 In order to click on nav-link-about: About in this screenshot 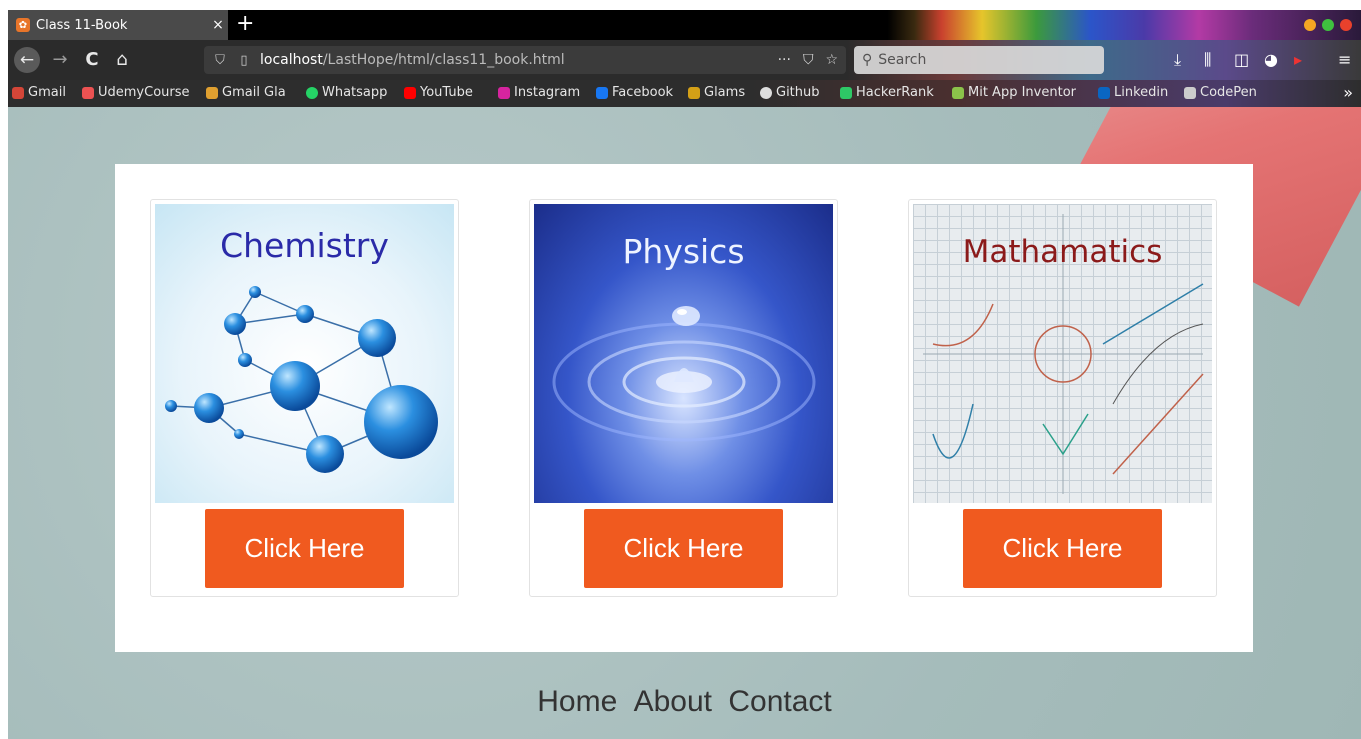, I will do `click(673, 701)`.